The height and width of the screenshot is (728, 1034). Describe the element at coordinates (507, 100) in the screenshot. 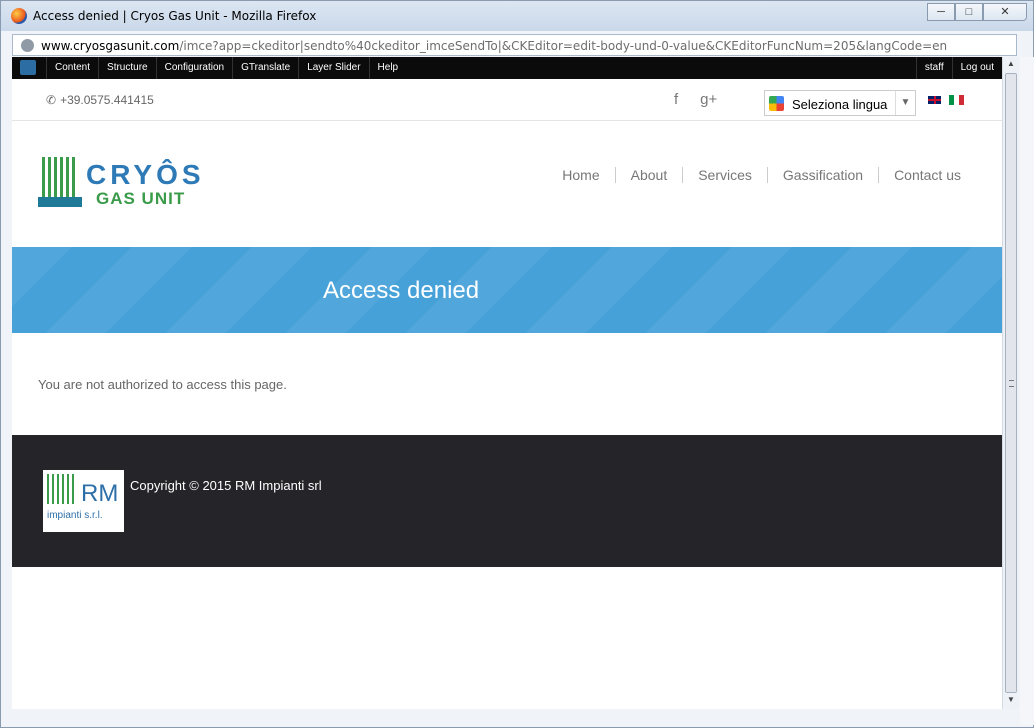

I see `site-topbar: ✆ +39.0575.441415 f g+ Seleziona lingua ▼` at that location.